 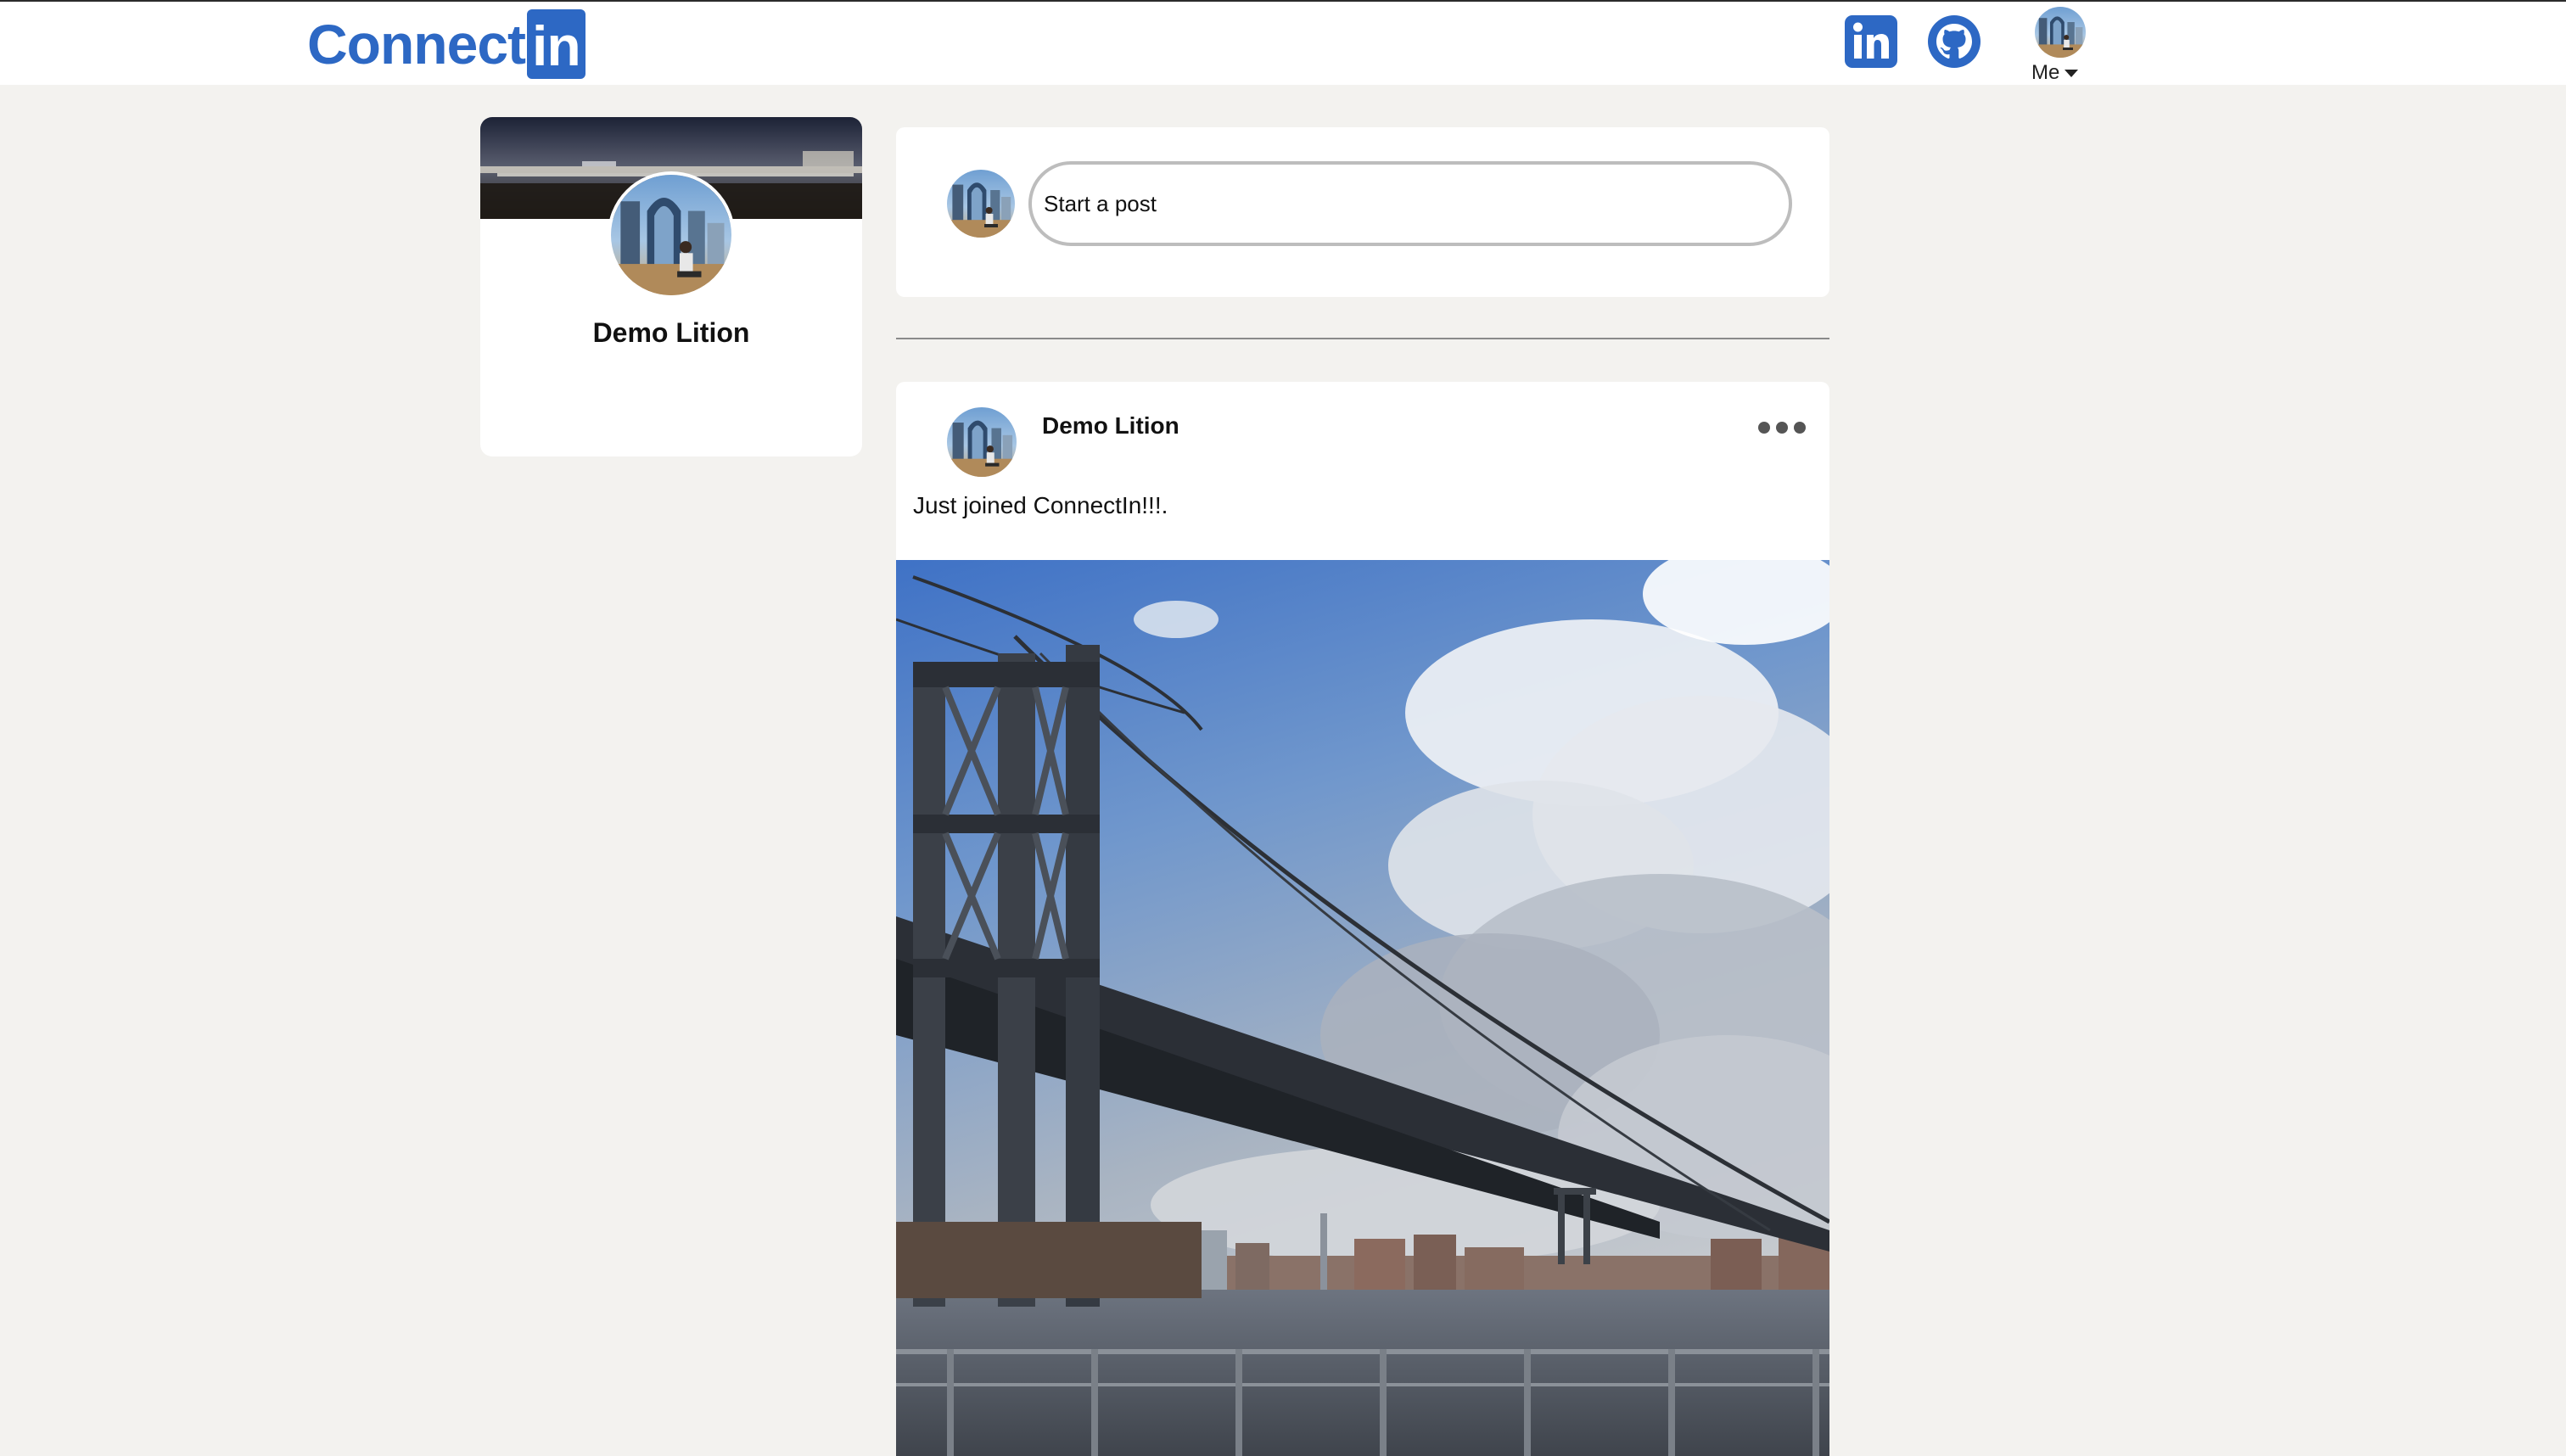 What do you see at coordinates (1362, 338) in the screenshot?
I see `feed-divider` at bounding box center [1362, 338].